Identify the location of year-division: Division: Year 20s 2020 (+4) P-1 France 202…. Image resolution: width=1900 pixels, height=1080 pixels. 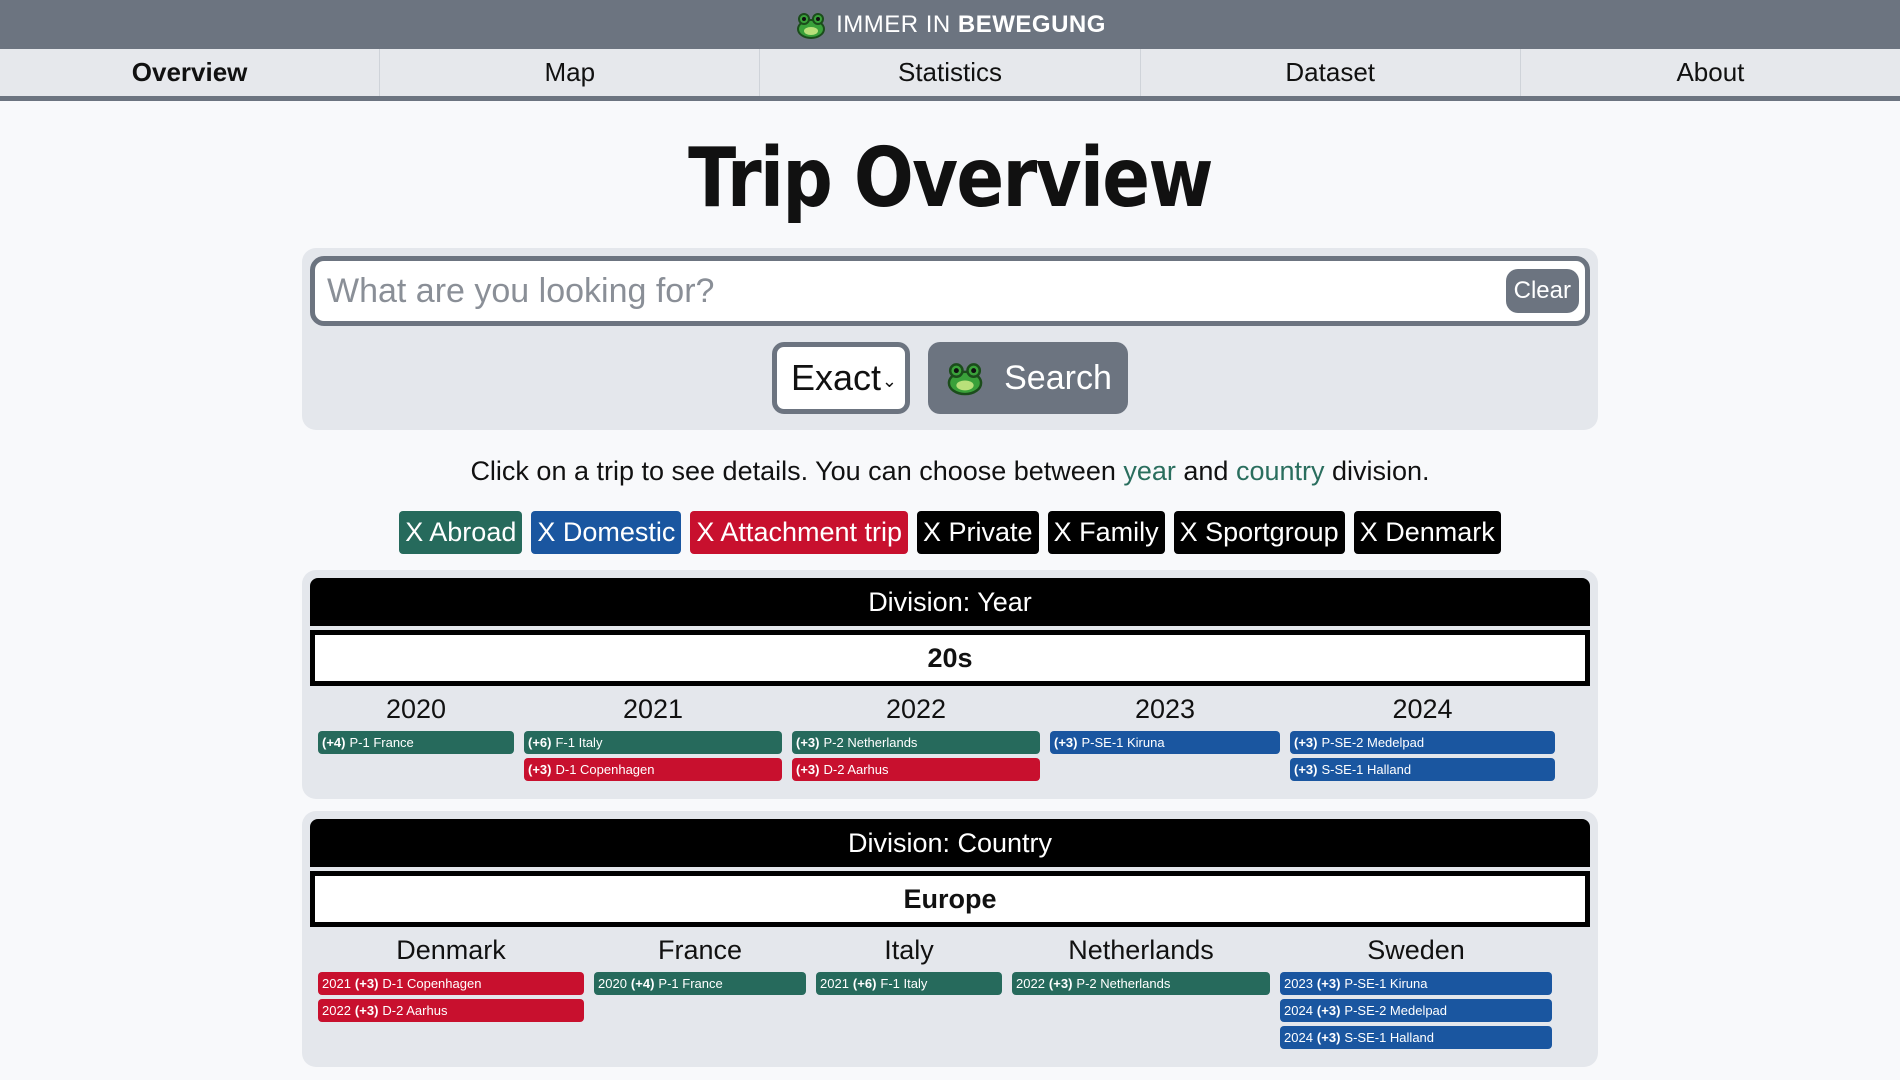
(950, 684).